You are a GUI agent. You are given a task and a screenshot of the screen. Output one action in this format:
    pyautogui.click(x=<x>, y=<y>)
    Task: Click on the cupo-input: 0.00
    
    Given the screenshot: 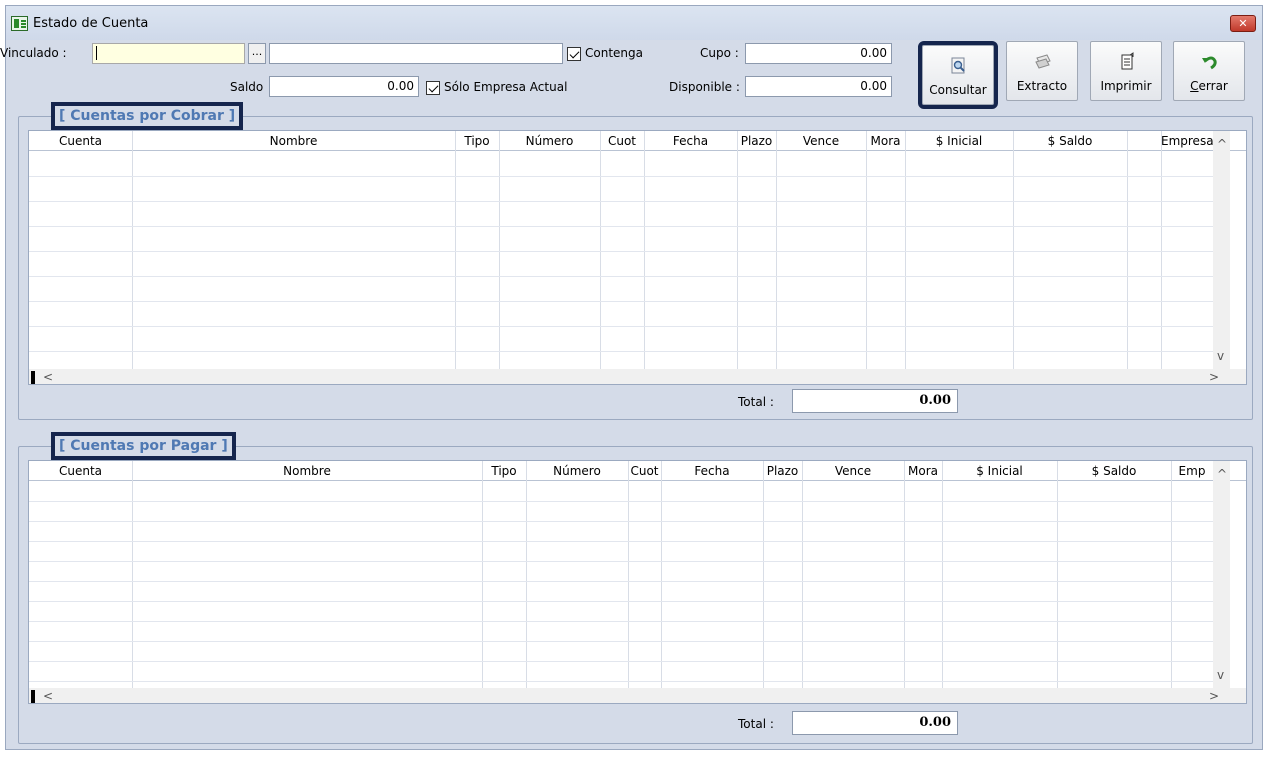 What is the action you would take?
    pyautogui.click(x=818, y=53)
    